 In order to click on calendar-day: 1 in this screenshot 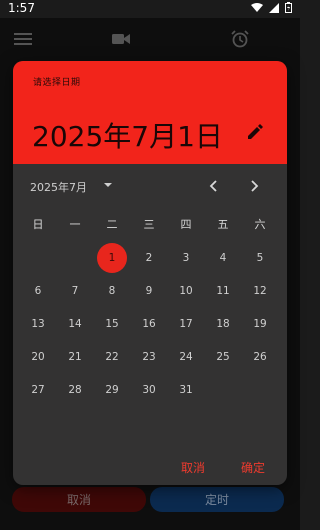, I will do `click(112, 258)`.